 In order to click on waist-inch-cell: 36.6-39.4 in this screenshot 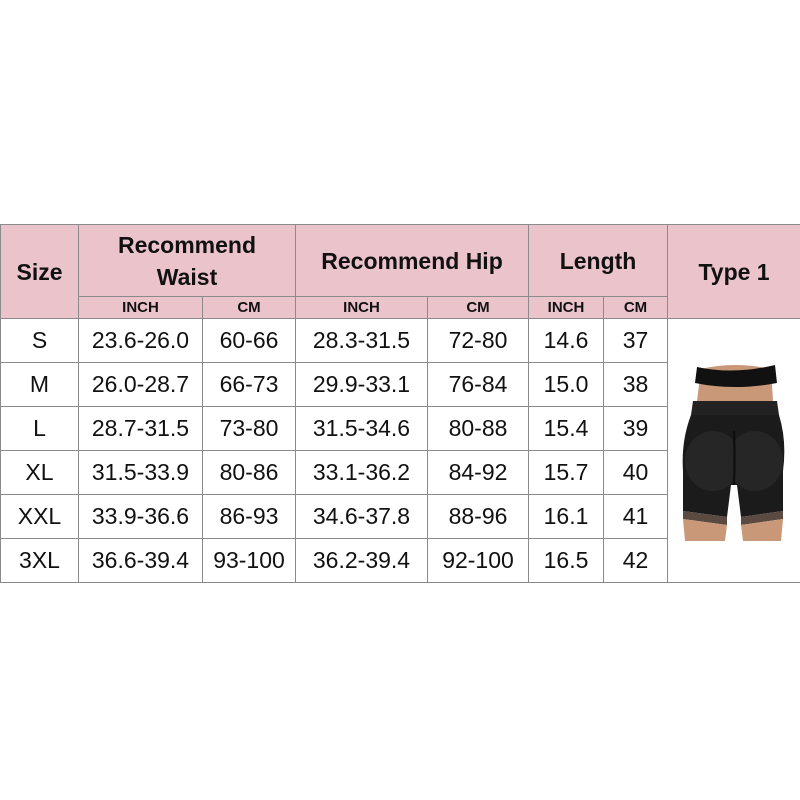, I will do `click(140, 560)`.